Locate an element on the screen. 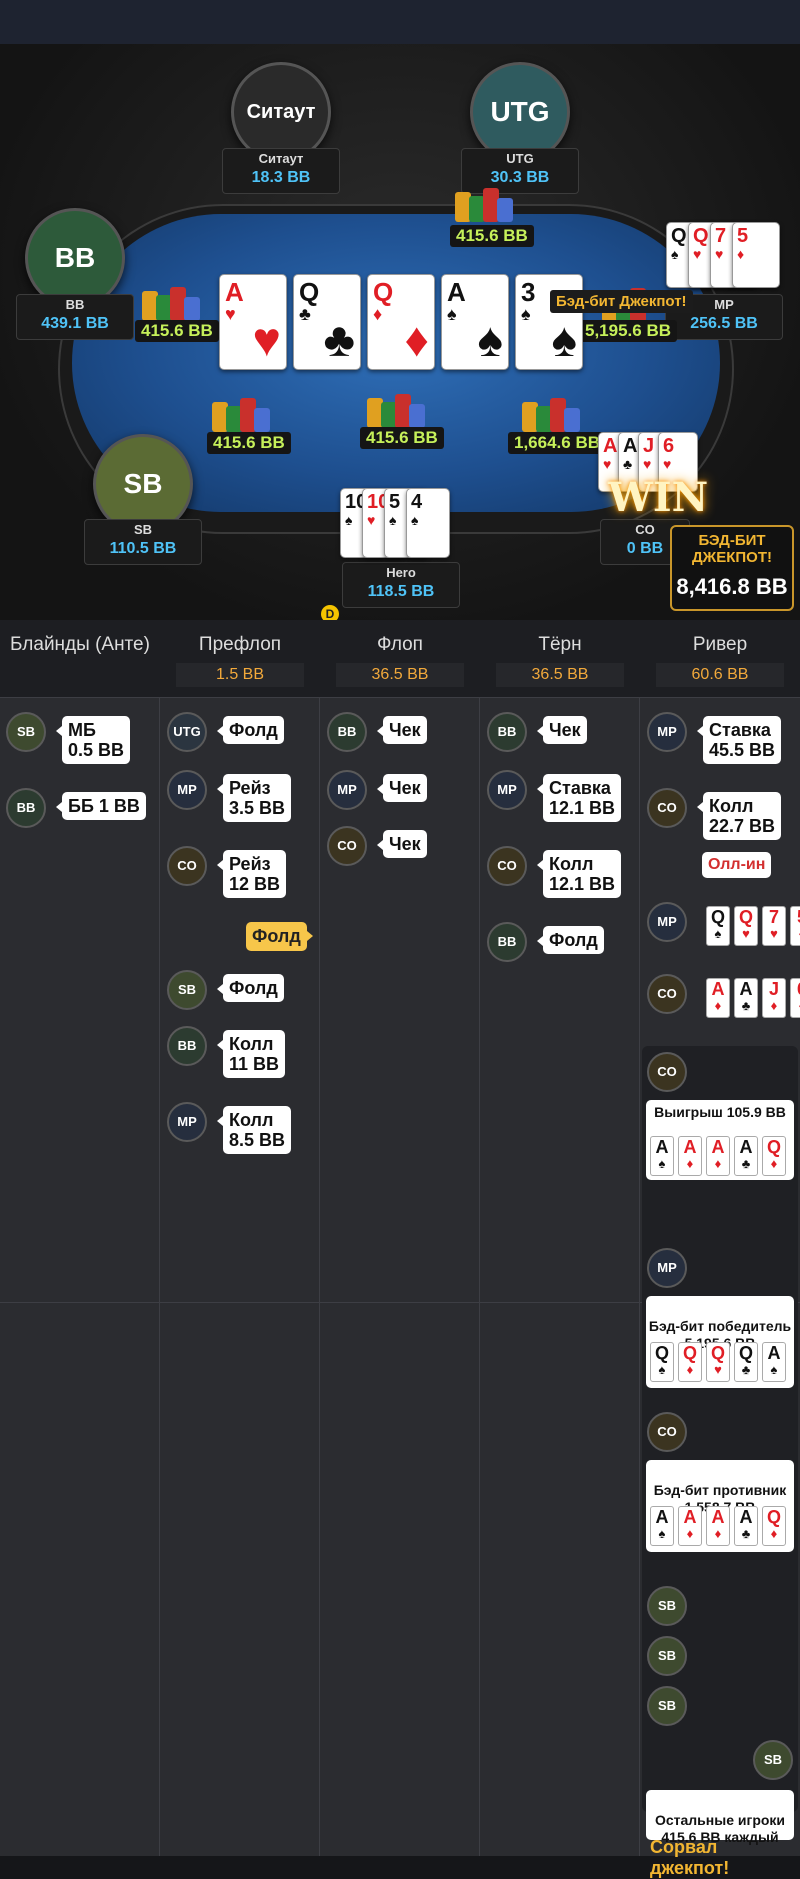  hole-card: 4 ♠ is located at coordinates (428, 523).